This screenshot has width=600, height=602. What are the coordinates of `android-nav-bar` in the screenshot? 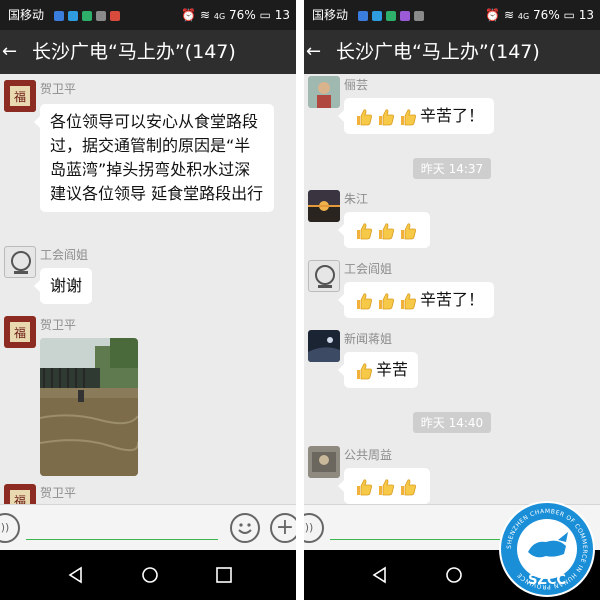 It's located at (148, 575).